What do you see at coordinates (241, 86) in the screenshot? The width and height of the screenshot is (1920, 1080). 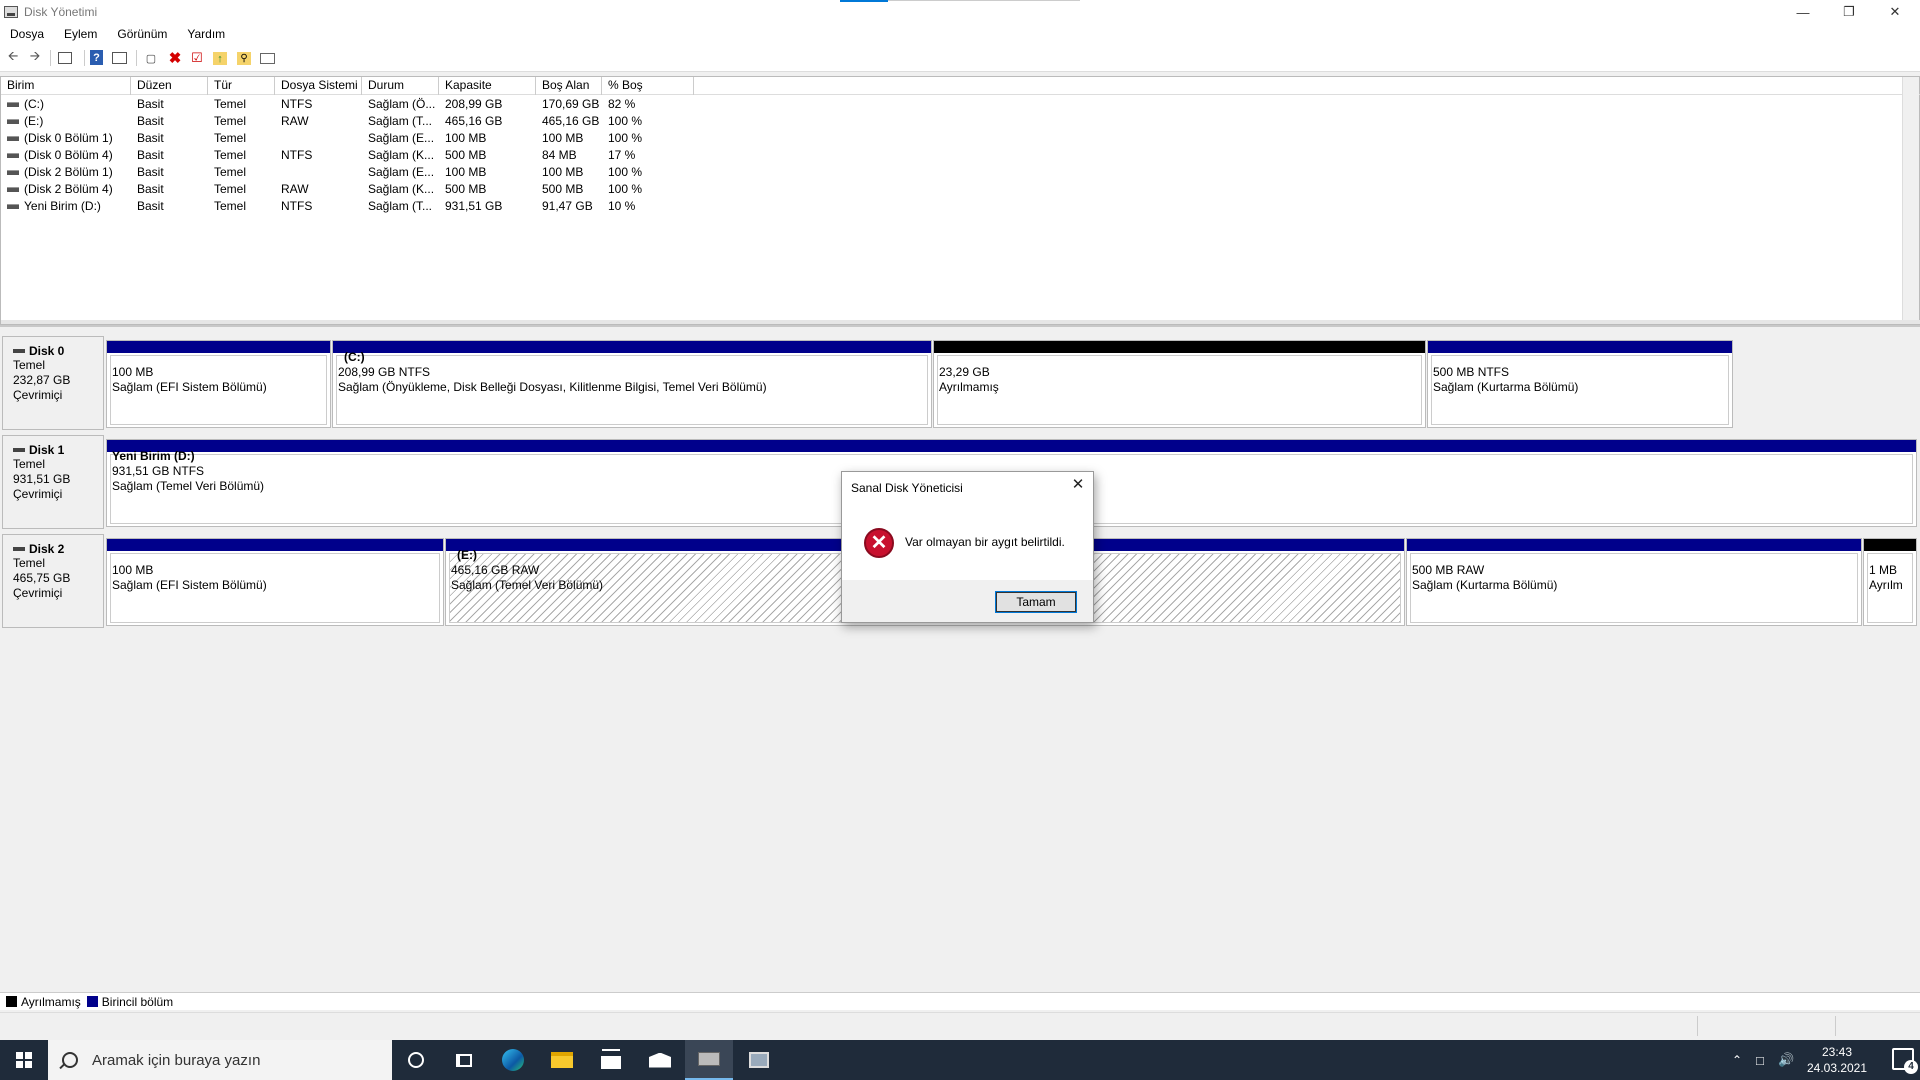 I see `col-tur: Tür` at bounding box center [241, 86].